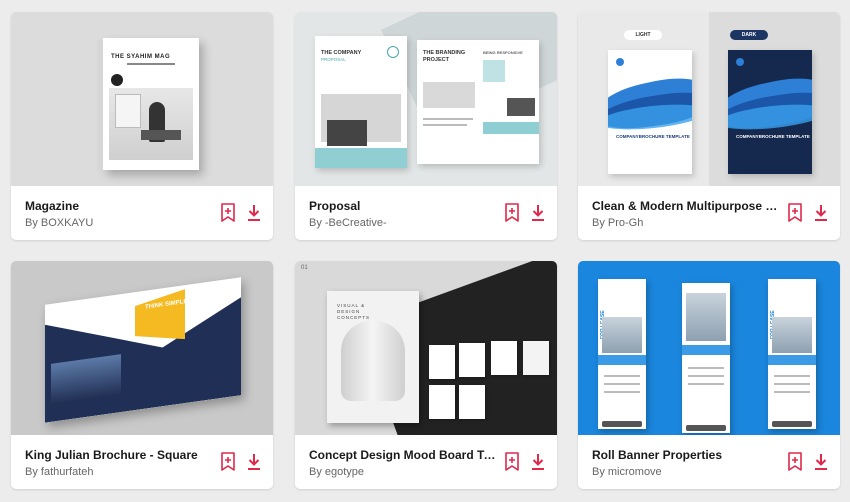  I want to click on card-thumbnail: 01 VISUAL & DESIGN CONCEPTS, so click(426, 348).